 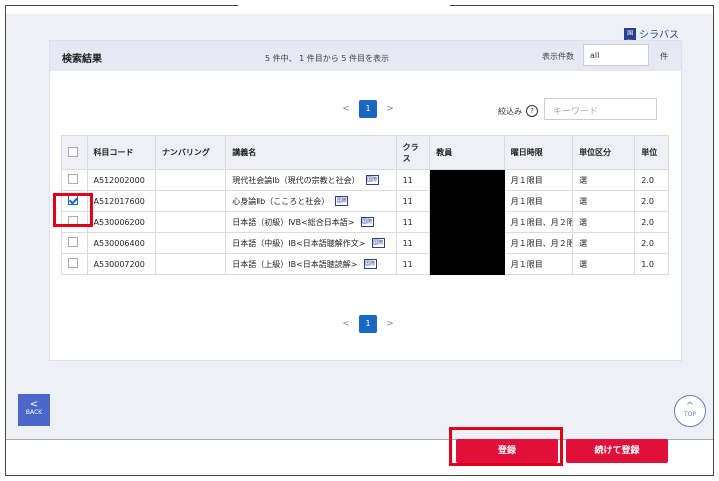 I want to click on table-row: A512017600 心身論Ⅱb（こころと社会） 国際 11 月１限目 選 2.0, so click(x=365, y=201).